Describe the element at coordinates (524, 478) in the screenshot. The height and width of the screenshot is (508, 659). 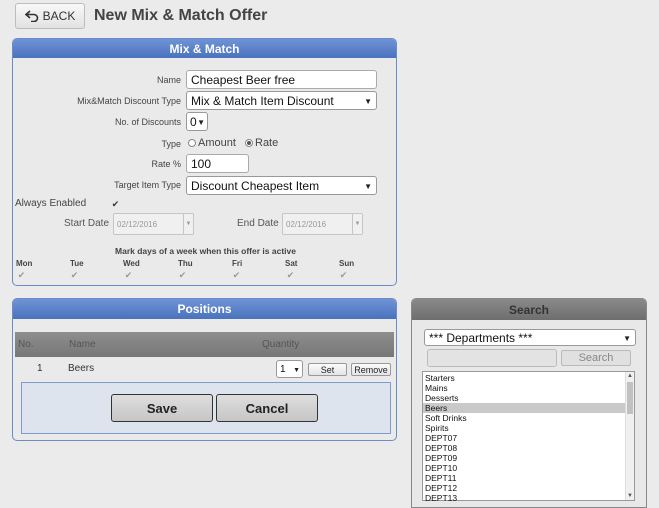
I see `list-item: DEPT11` at that location.